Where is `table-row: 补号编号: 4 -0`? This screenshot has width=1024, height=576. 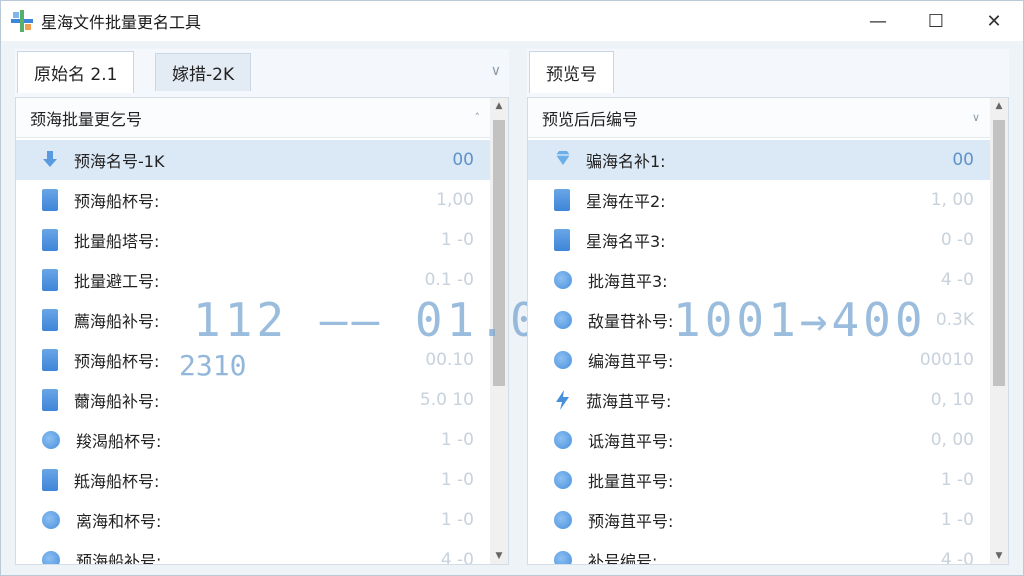 table-row: 补号编号: 4 -0 is located at coordinates (759, 552).